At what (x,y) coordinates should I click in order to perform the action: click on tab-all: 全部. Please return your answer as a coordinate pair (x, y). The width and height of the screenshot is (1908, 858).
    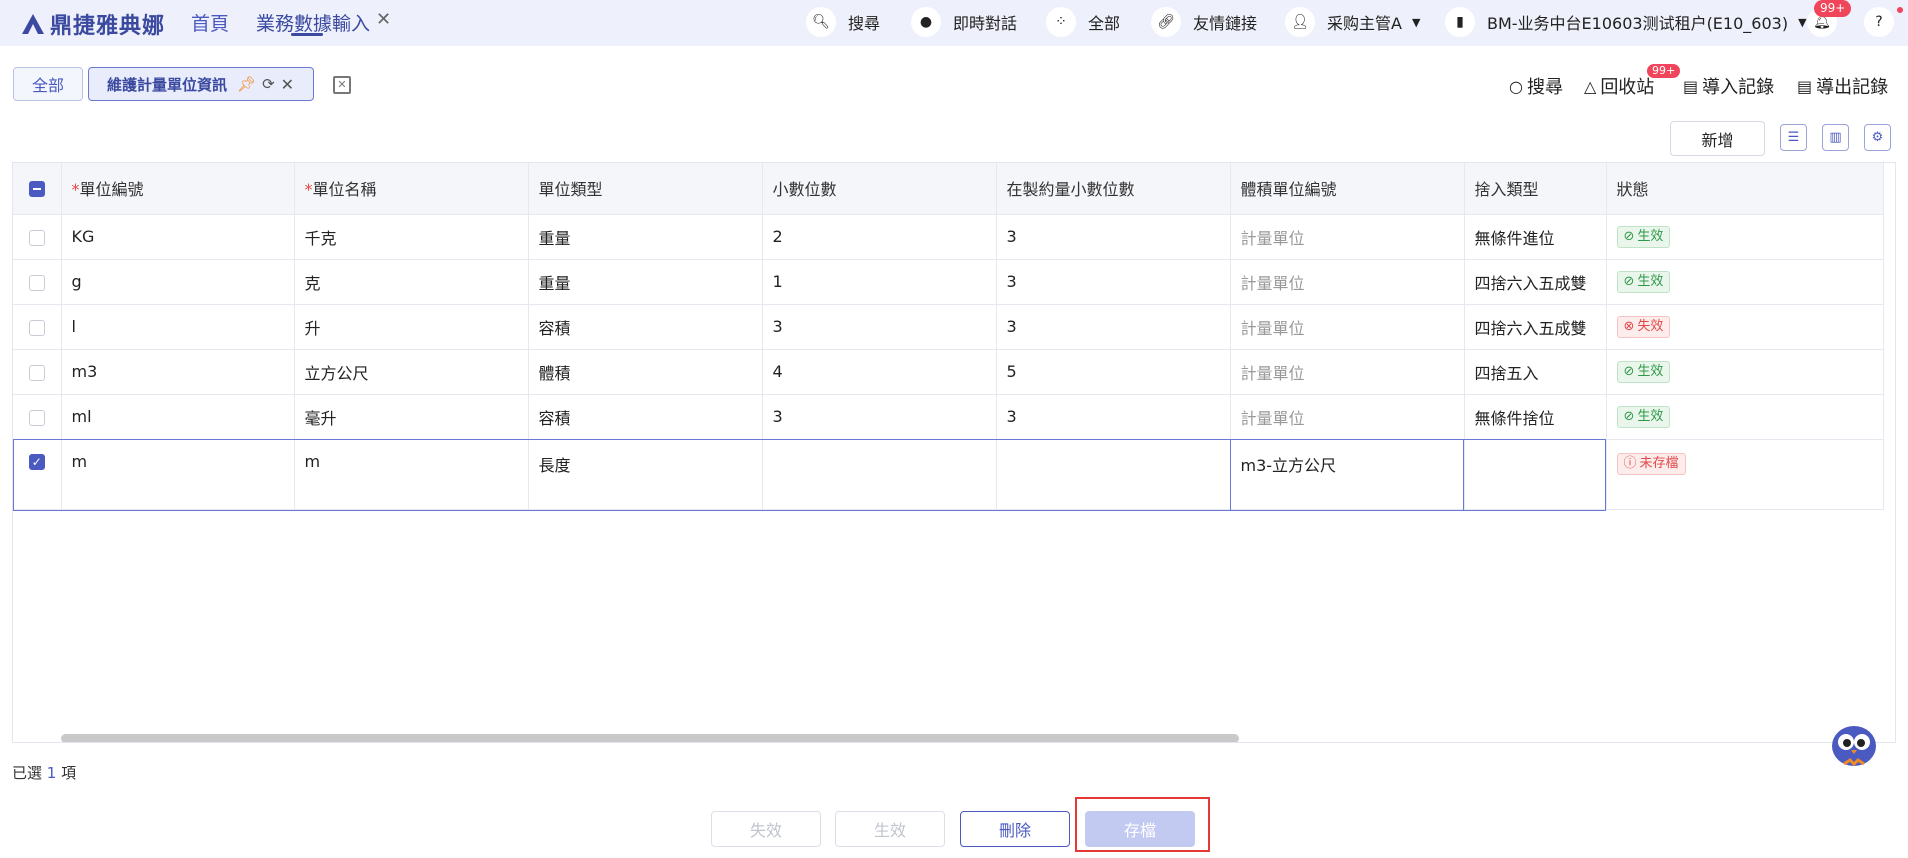
    Looking at the image, I should click on (48, 84).